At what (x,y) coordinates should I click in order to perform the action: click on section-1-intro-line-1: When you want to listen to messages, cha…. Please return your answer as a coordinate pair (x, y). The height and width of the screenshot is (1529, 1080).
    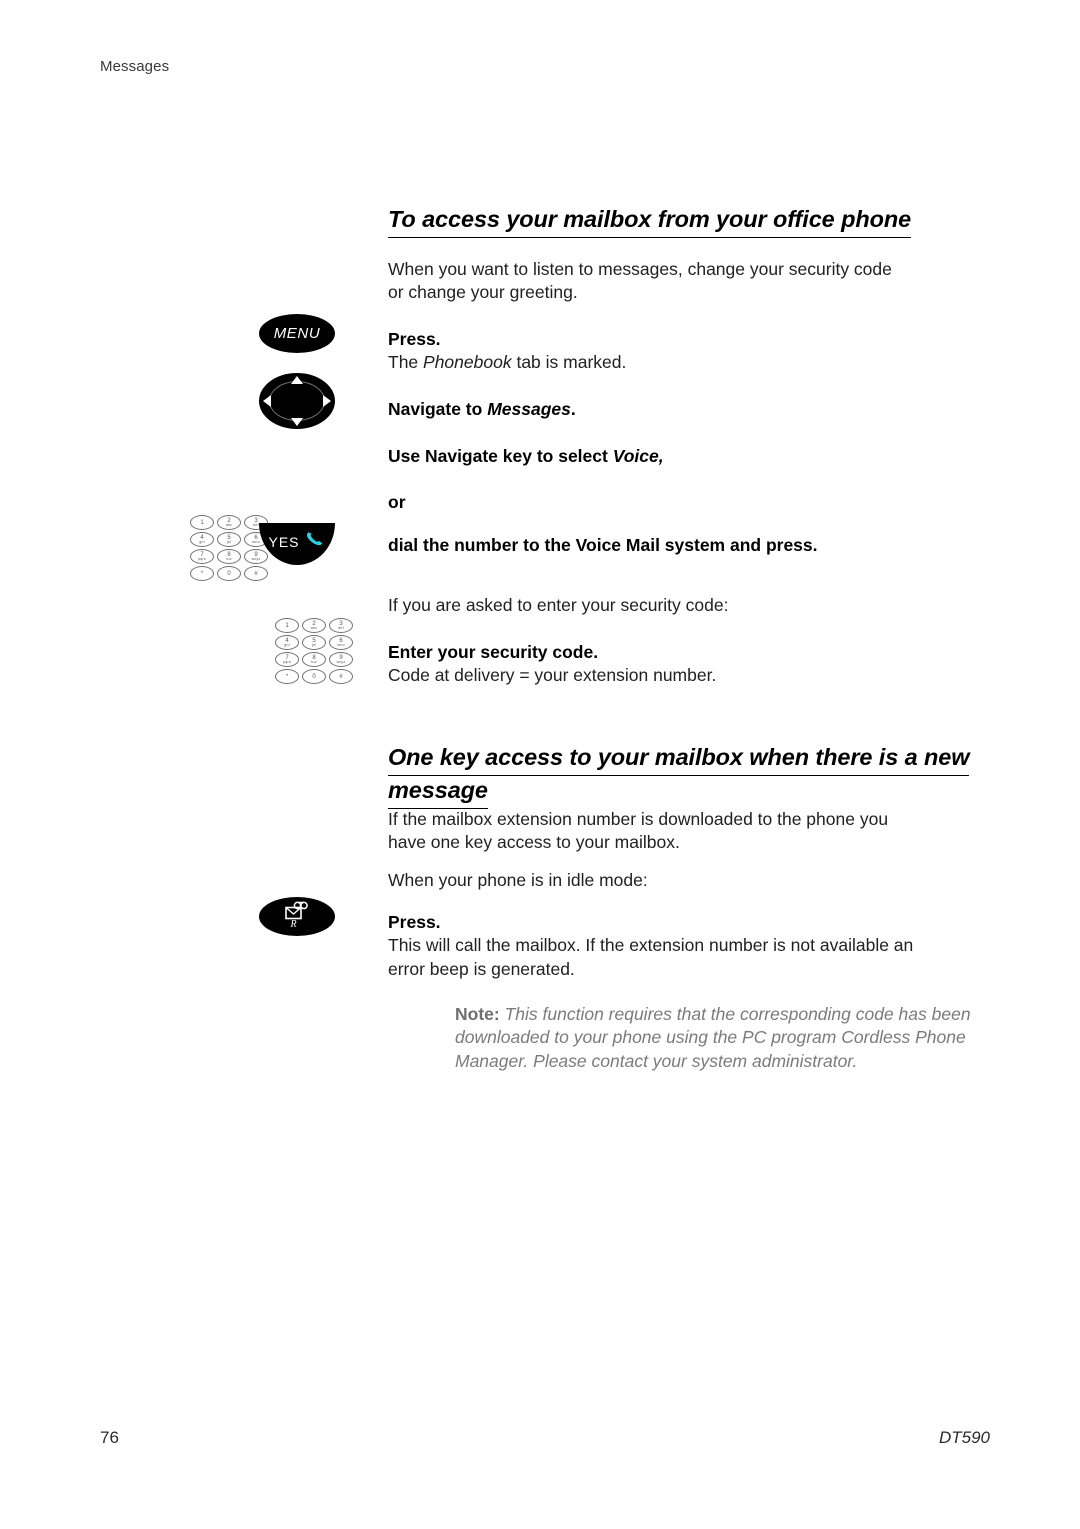
    Looking at the image, I should click on (640, 269).